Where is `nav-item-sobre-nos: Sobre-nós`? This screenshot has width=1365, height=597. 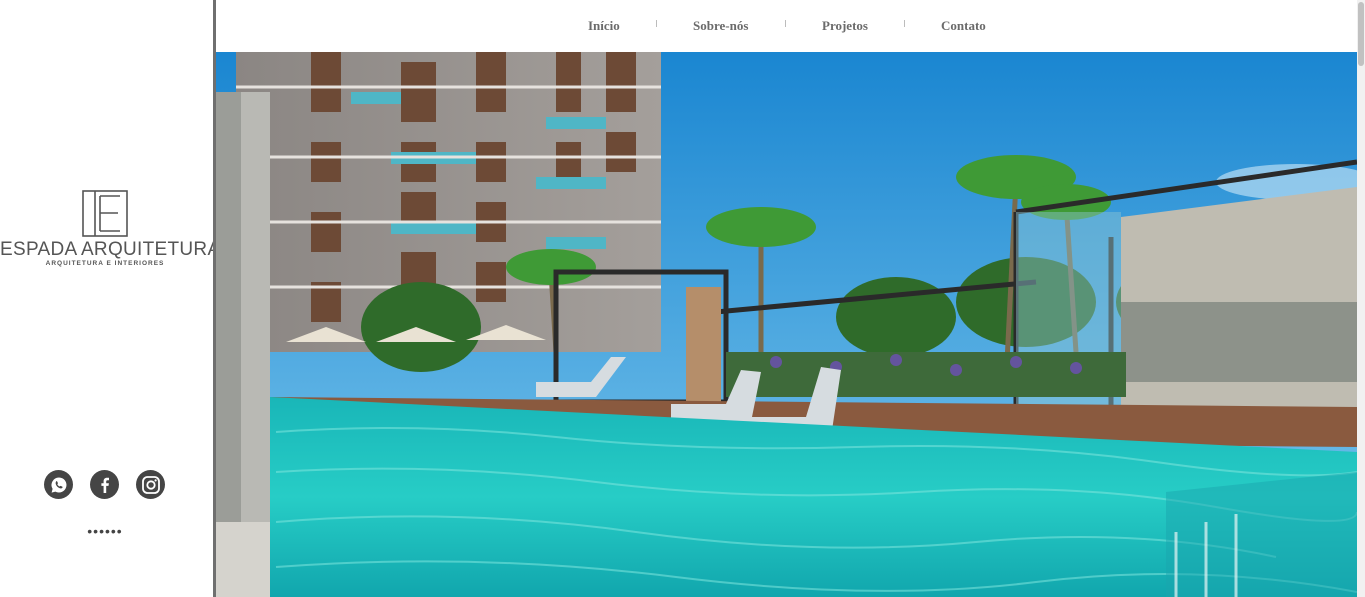 nav-item-sobre-nos: Sobre-nós is located at coordinates (720, 26).